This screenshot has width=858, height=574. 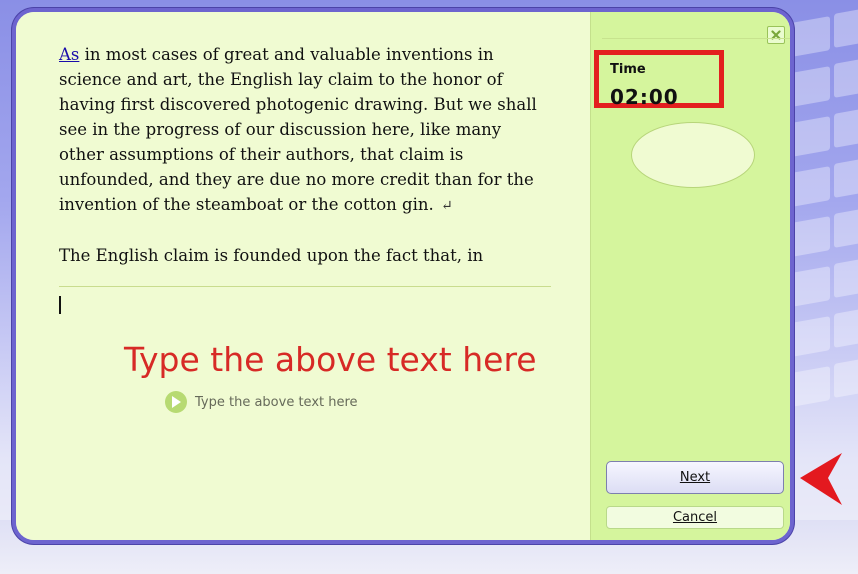 I want to click on timer-value: 02:00, so click(x=644, y=97).